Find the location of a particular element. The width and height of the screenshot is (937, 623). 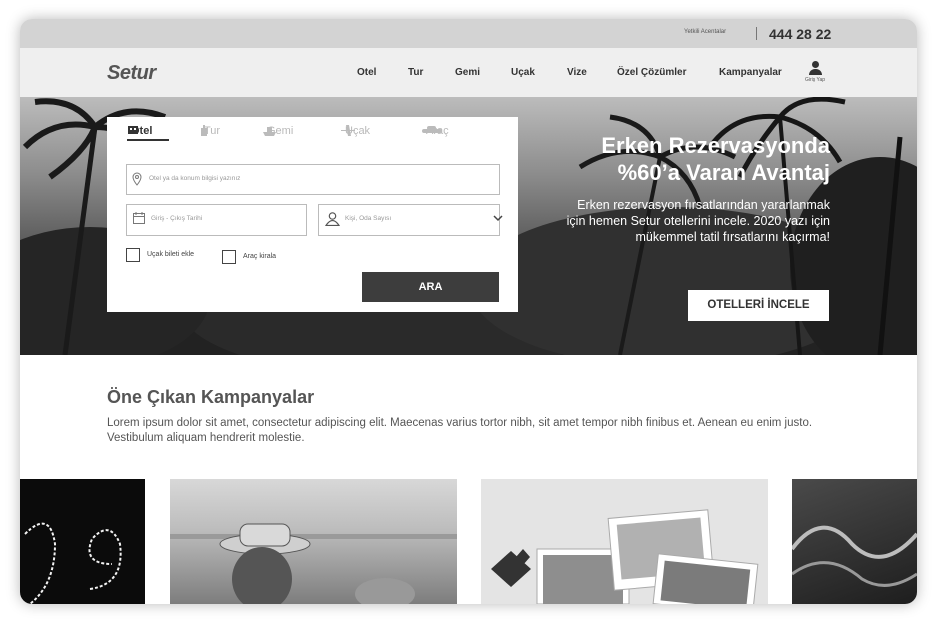

guests-select: Kişi, Oda Sayısı is located at coordinates (410, 220).